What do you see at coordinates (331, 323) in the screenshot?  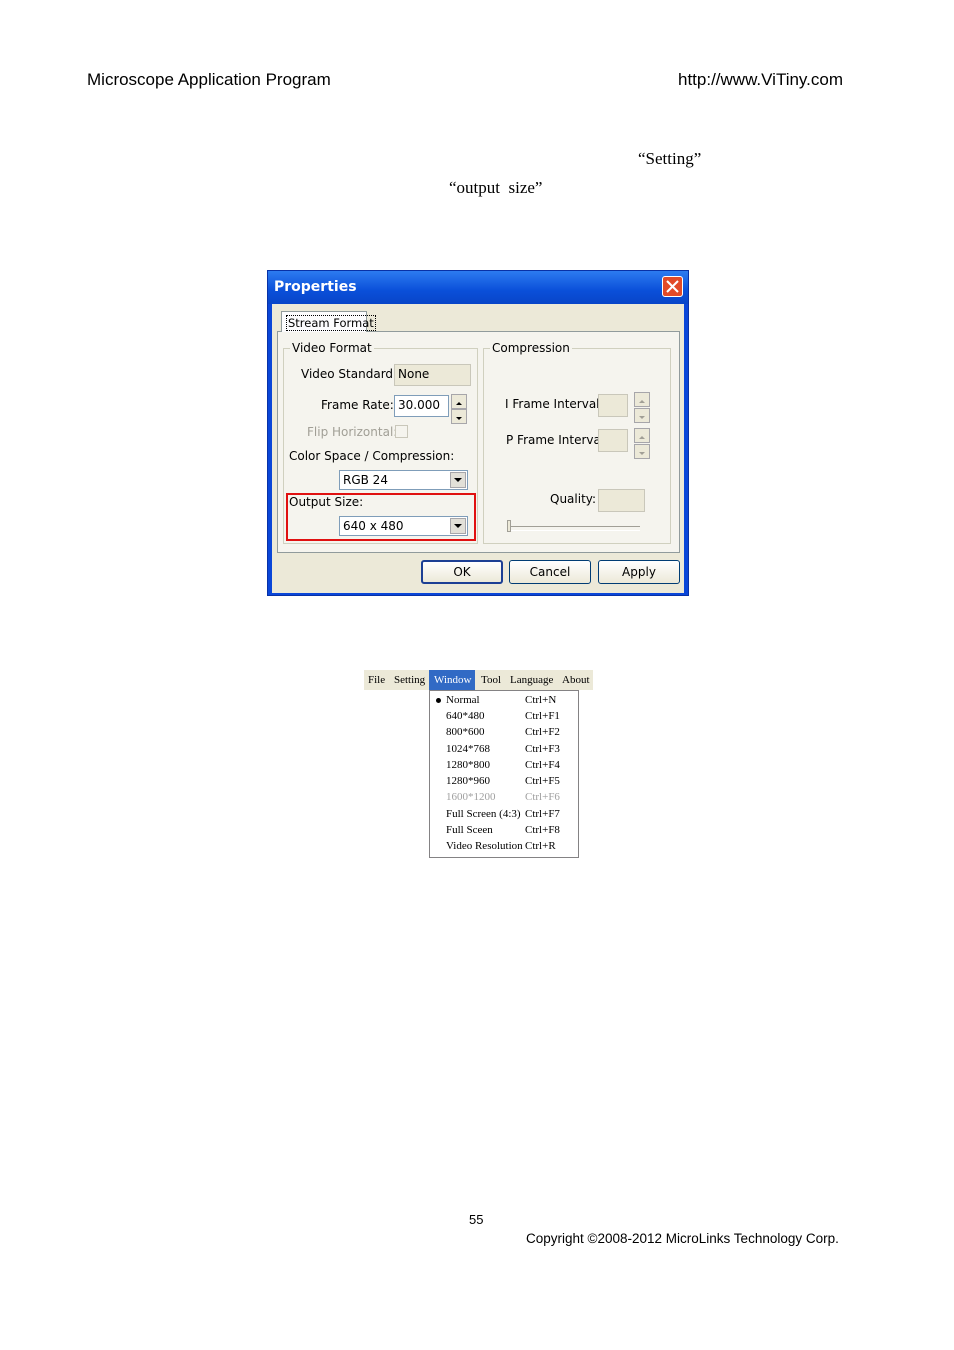 I see `tab-stream-format-label: Stream Format` at bounding box center [331, 323].